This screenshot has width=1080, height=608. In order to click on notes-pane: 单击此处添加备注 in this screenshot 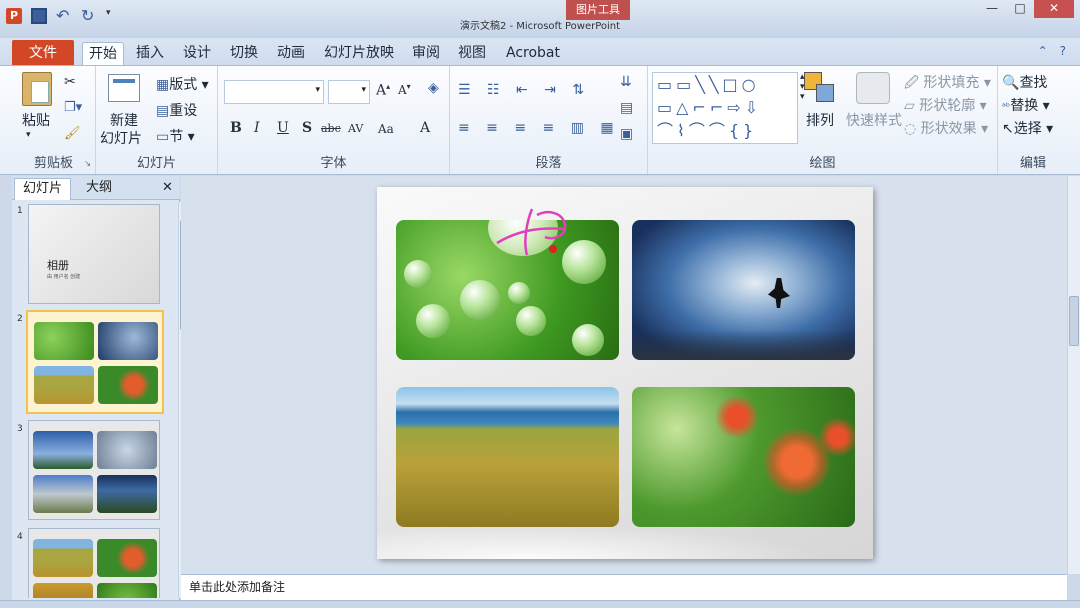, I will do `click(624, 587)`.